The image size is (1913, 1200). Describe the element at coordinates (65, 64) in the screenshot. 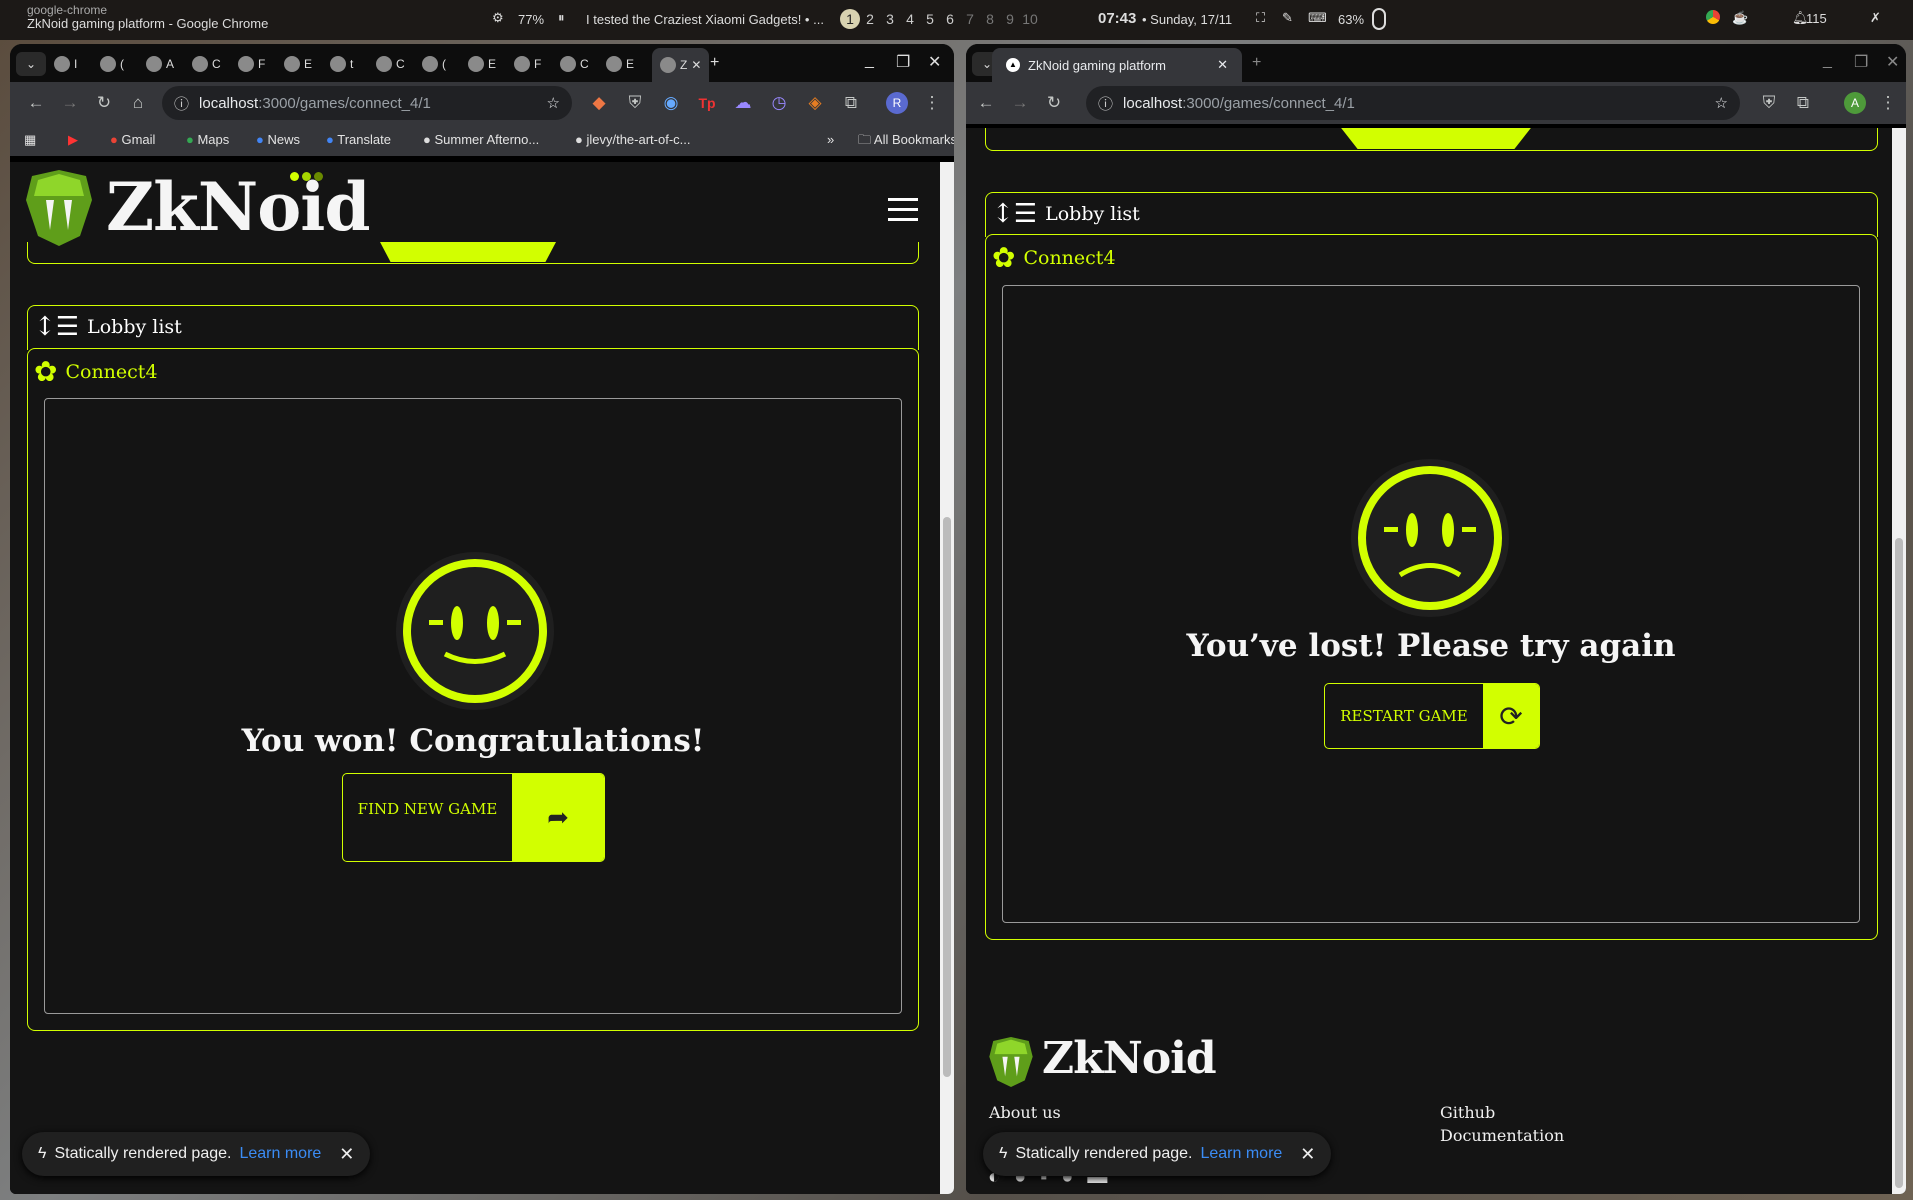

I see `browser-tab: I` at that location.